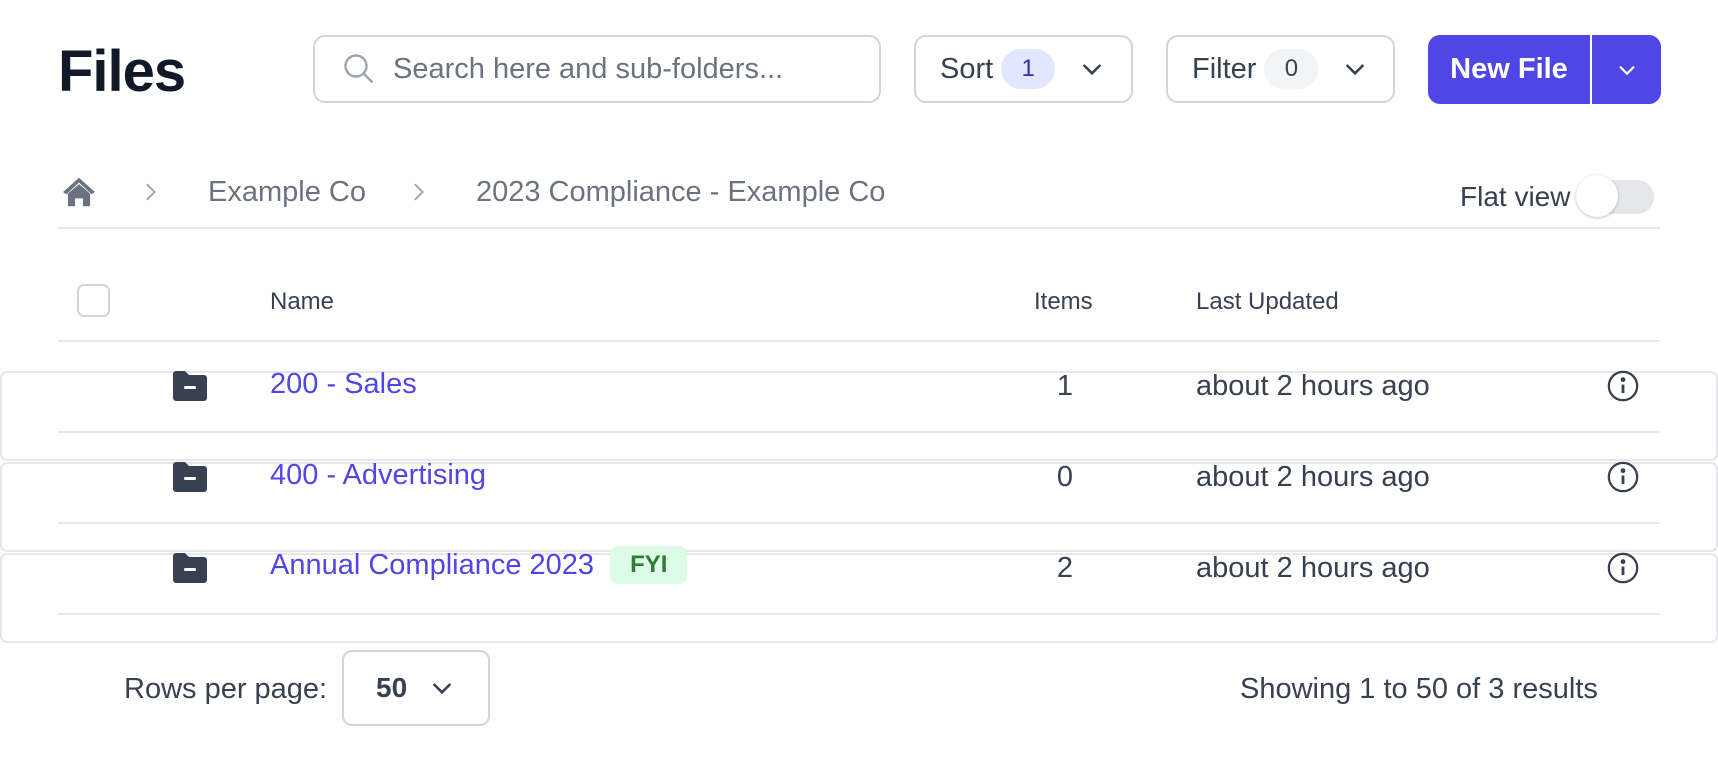 The image size is (1718, 770). I want to click on sort-label: Sort, so click(967, 68).